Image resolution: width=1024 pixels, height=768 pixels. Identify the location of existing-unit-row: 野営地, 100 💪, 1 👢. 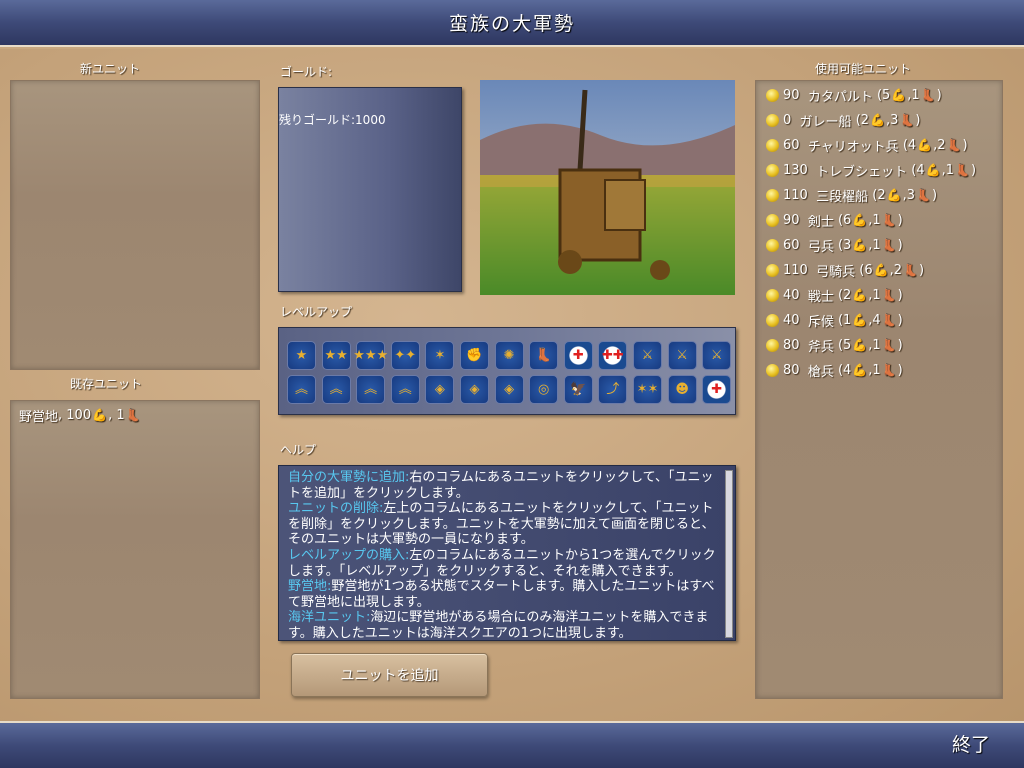
(80, 415).